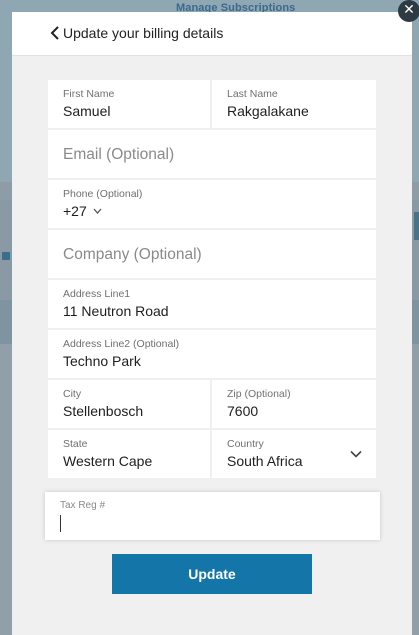 This screenshot has height=635, width=419. What do you see at coordinates (86, 111) in the screenshot?
I see `first-name-value: Samuel` at bounding box center [86, 111].